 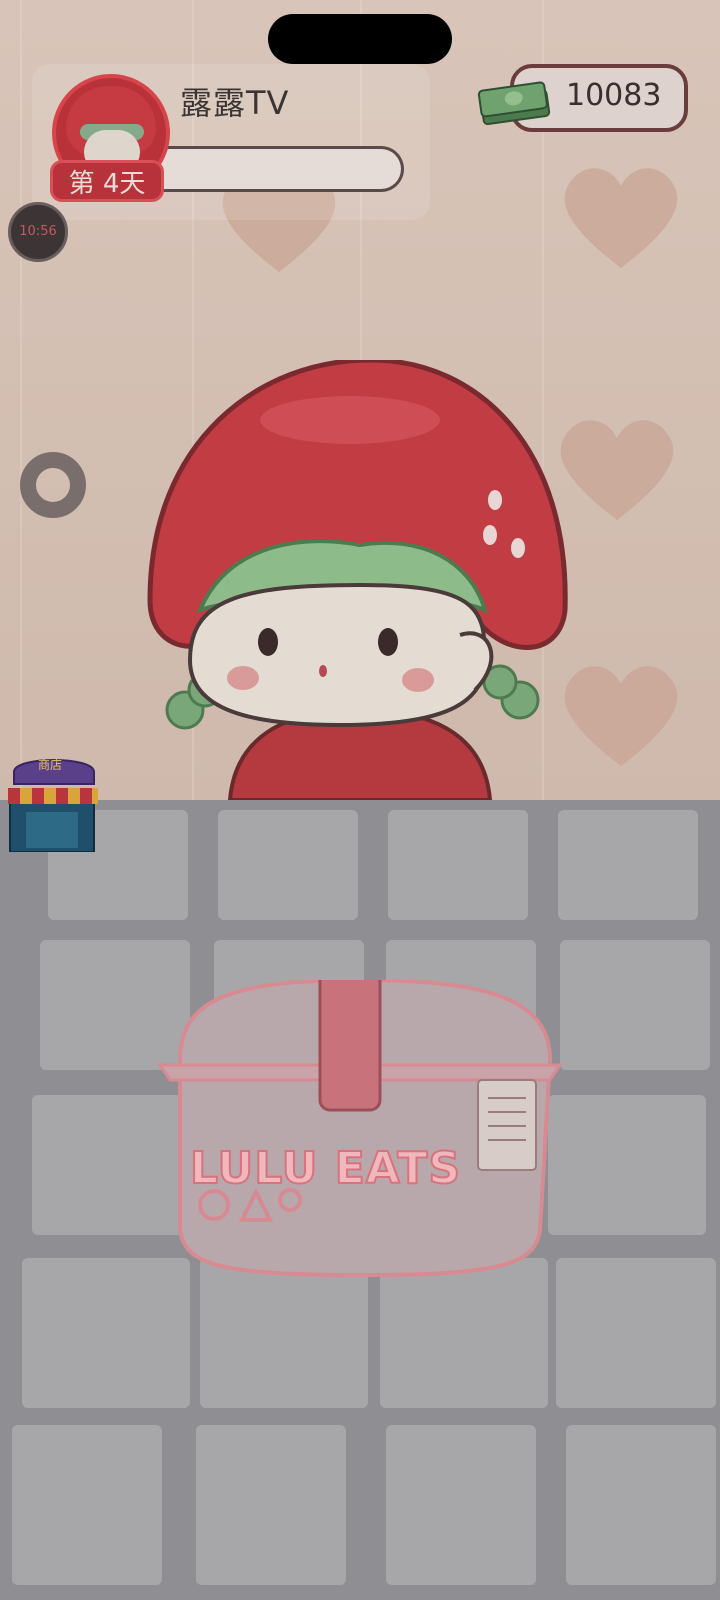 What do you see at coordinates (614, 95) in the screenshot?
I see `money-value: 10083` at bounding box center [614, 95].